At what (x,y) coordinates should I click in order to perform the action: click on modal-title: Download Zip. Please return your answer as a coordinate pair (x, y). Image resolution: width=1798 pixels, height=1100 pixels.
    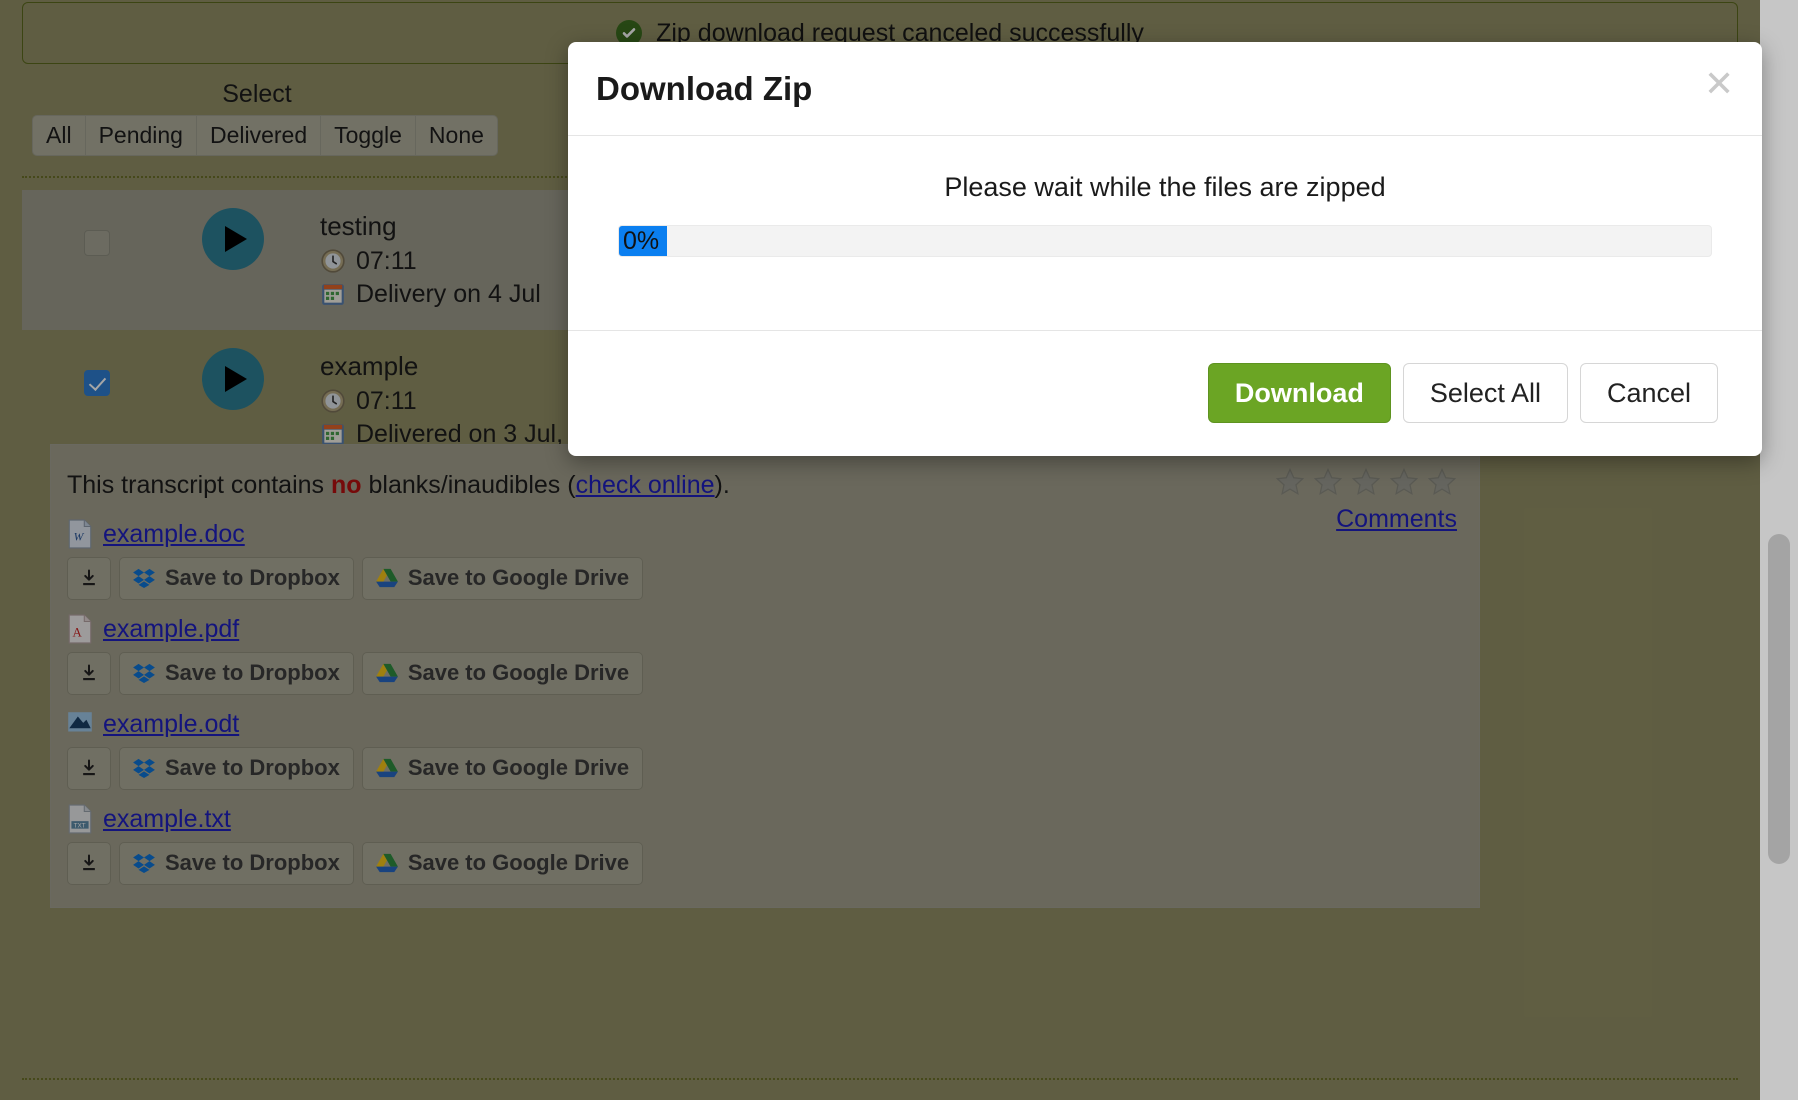
    Looking at the image, I should click on (704, 88).